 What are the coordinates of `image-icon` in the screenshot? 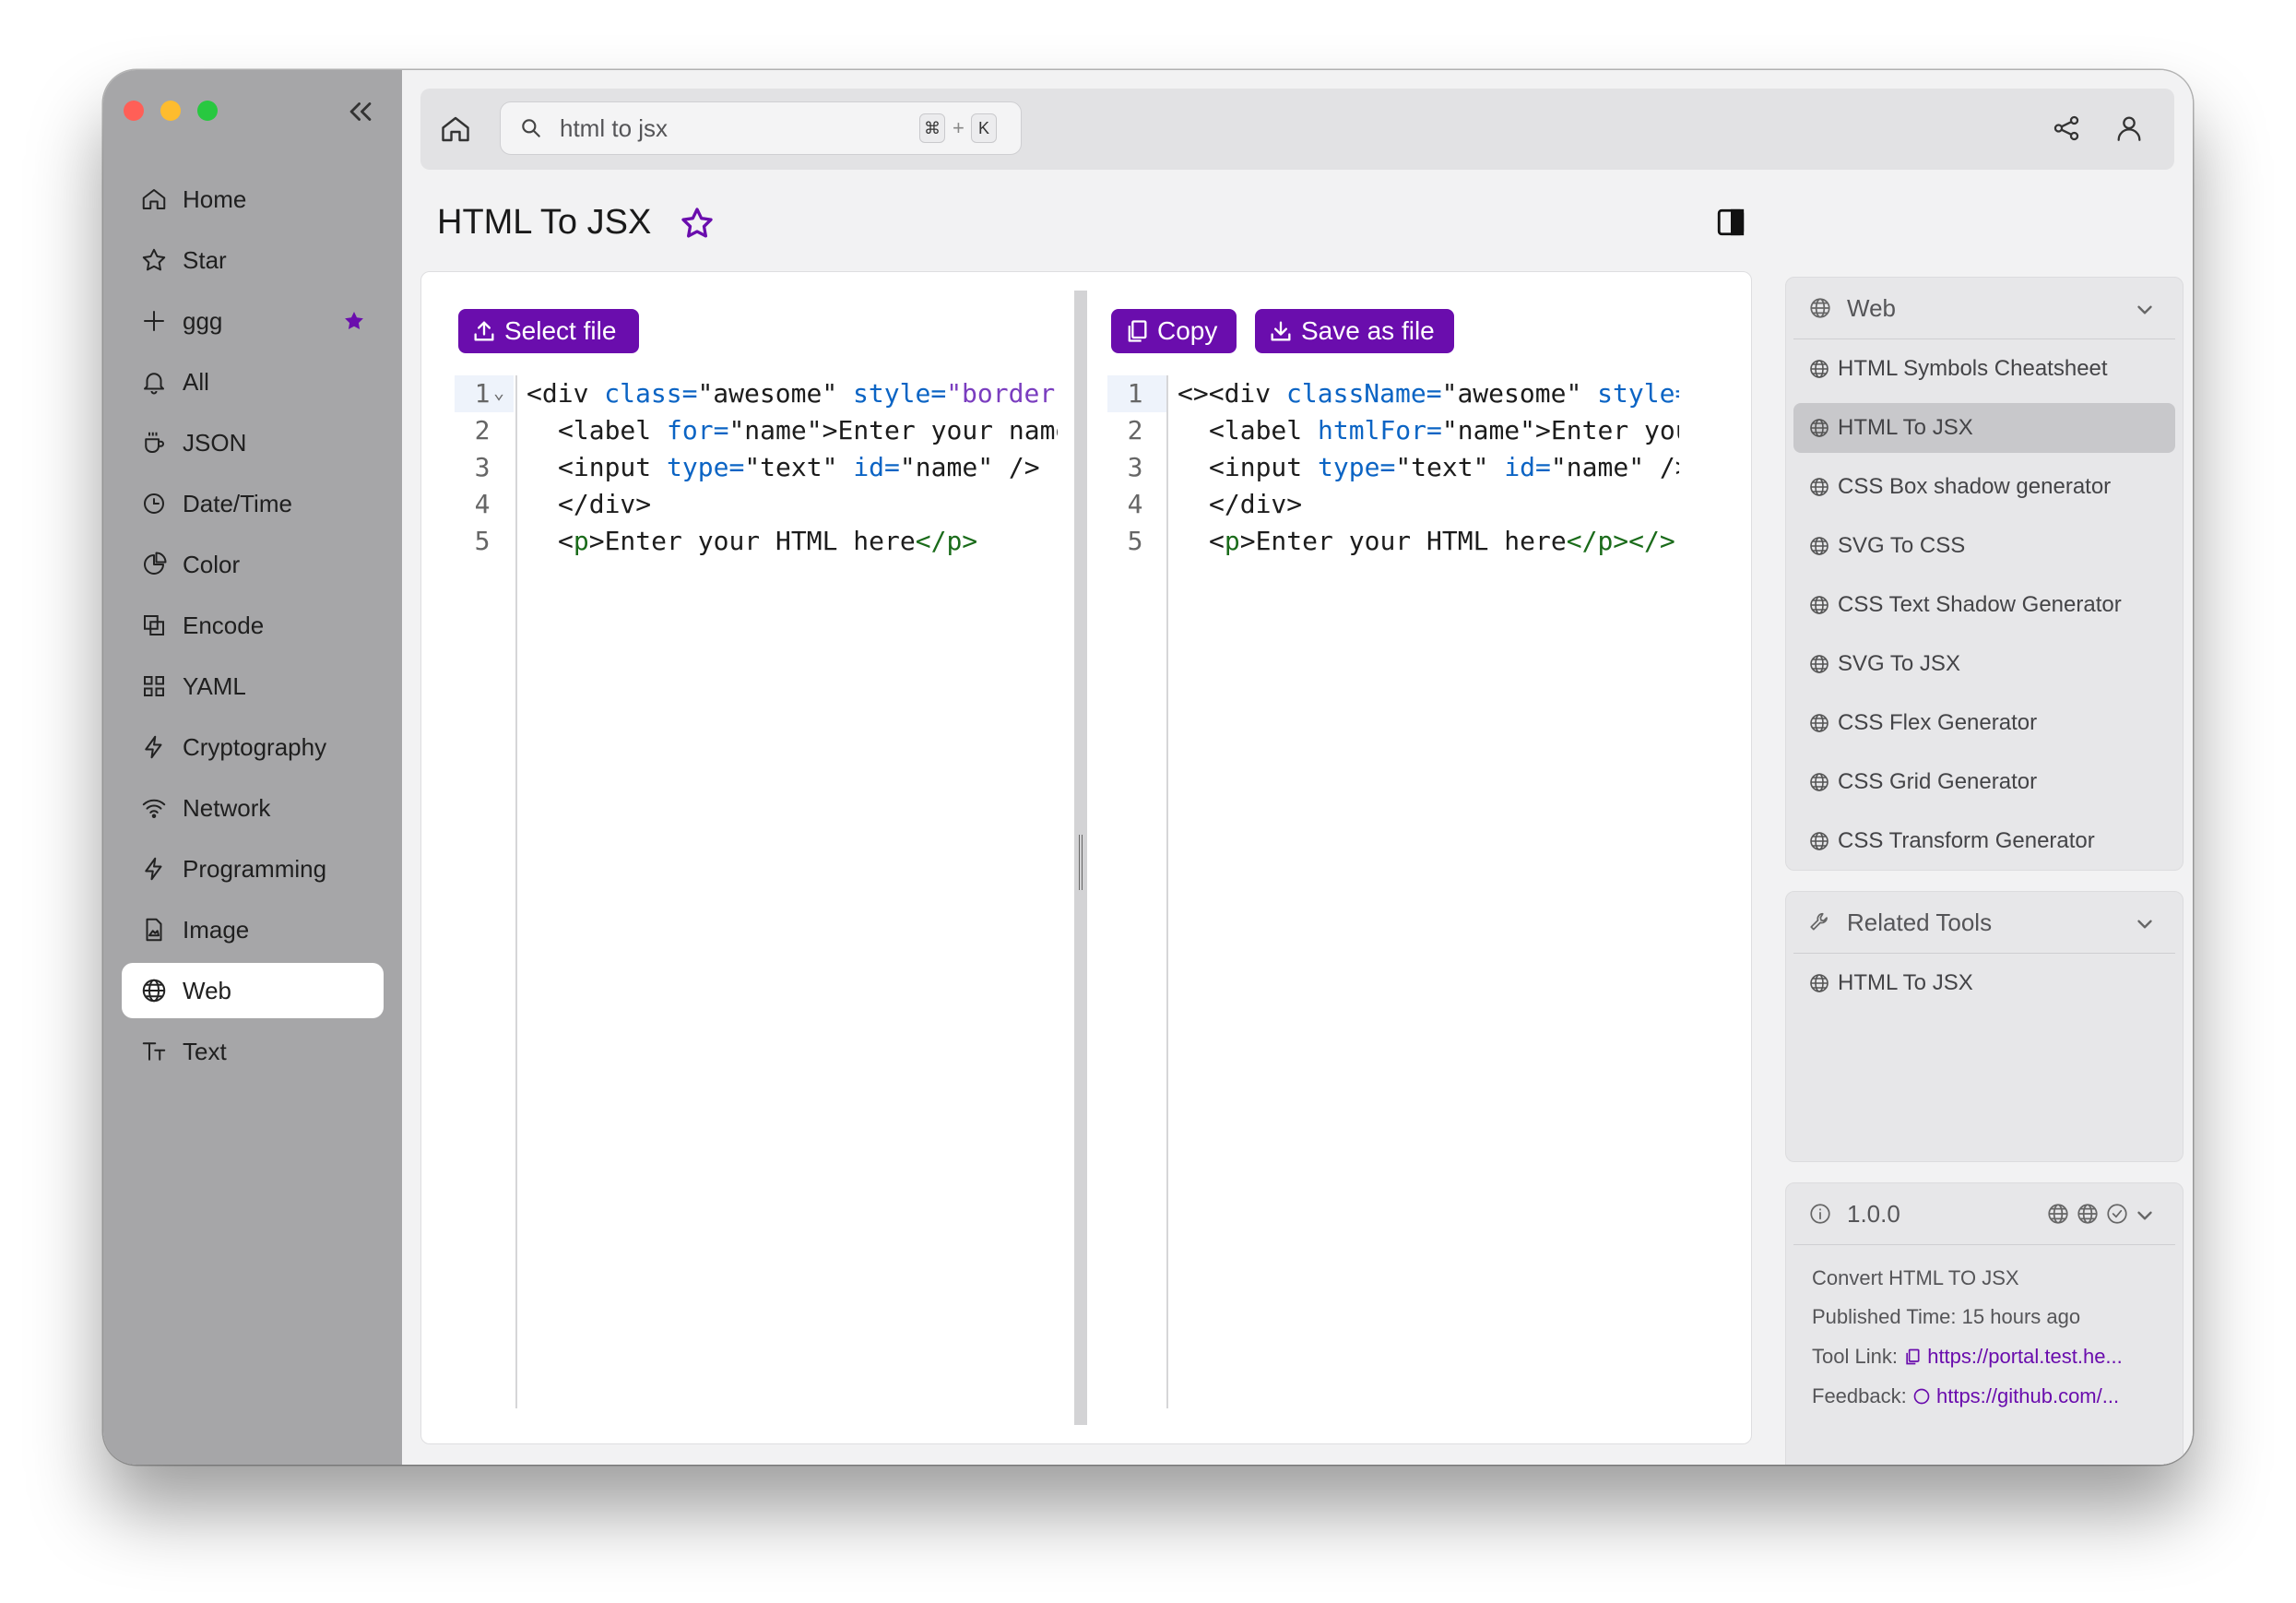 It's located at (154, 930).